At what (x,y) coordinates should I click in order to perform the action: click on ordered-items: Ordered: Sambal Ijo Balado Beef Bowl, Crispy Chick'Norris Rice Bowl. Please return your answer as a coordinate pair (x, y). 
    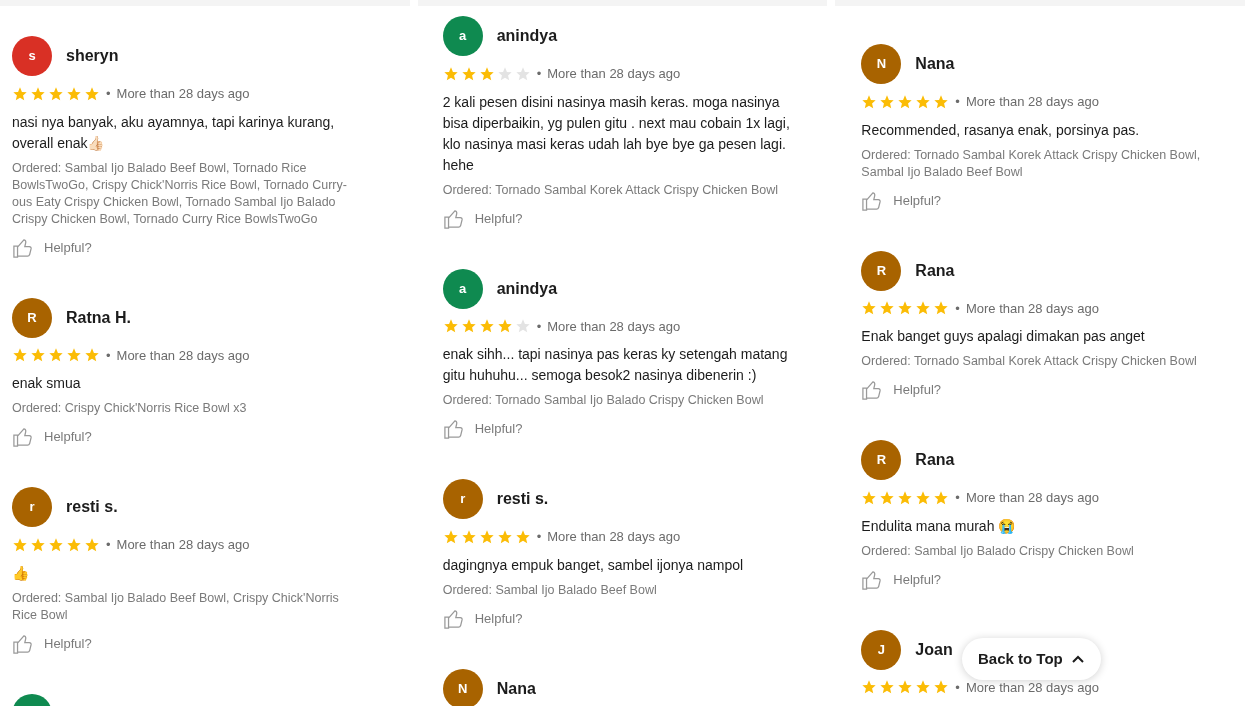
    Looking at the image, I should click on (176, 606).